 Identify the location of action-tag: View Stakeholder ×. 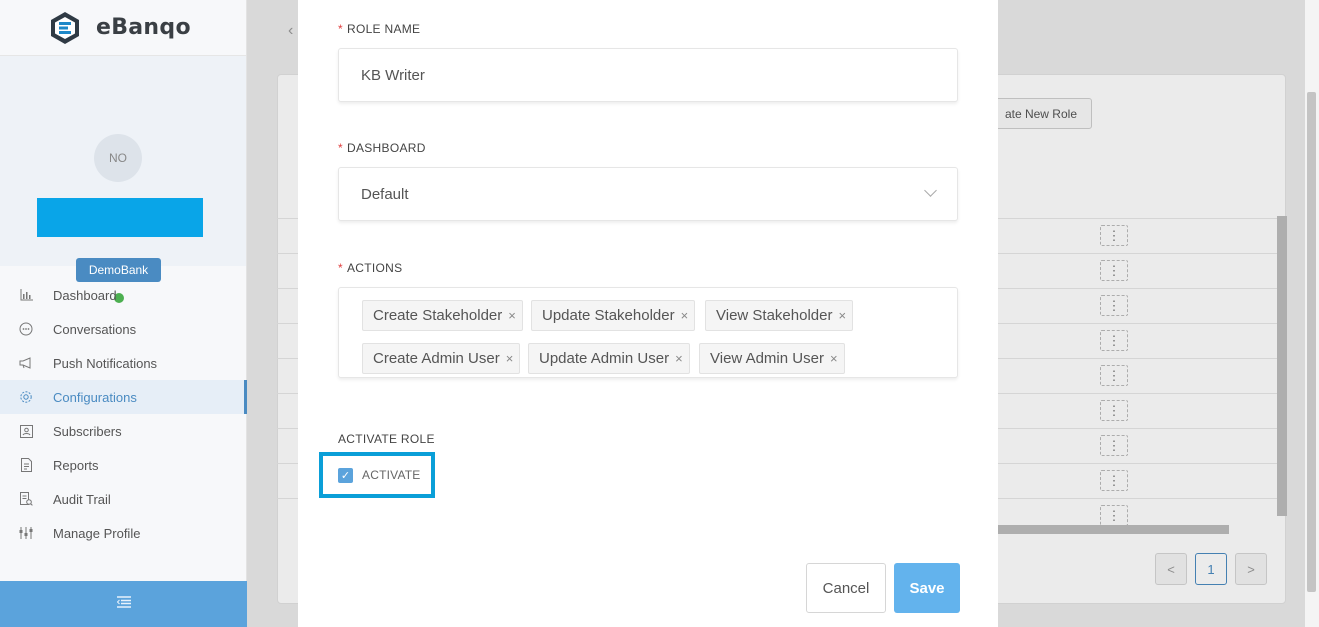
(779, 315).